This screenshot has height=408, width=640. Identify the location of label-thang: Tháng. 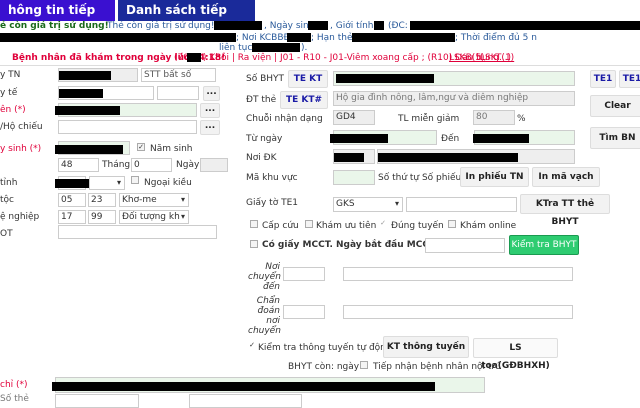
(116, 165).